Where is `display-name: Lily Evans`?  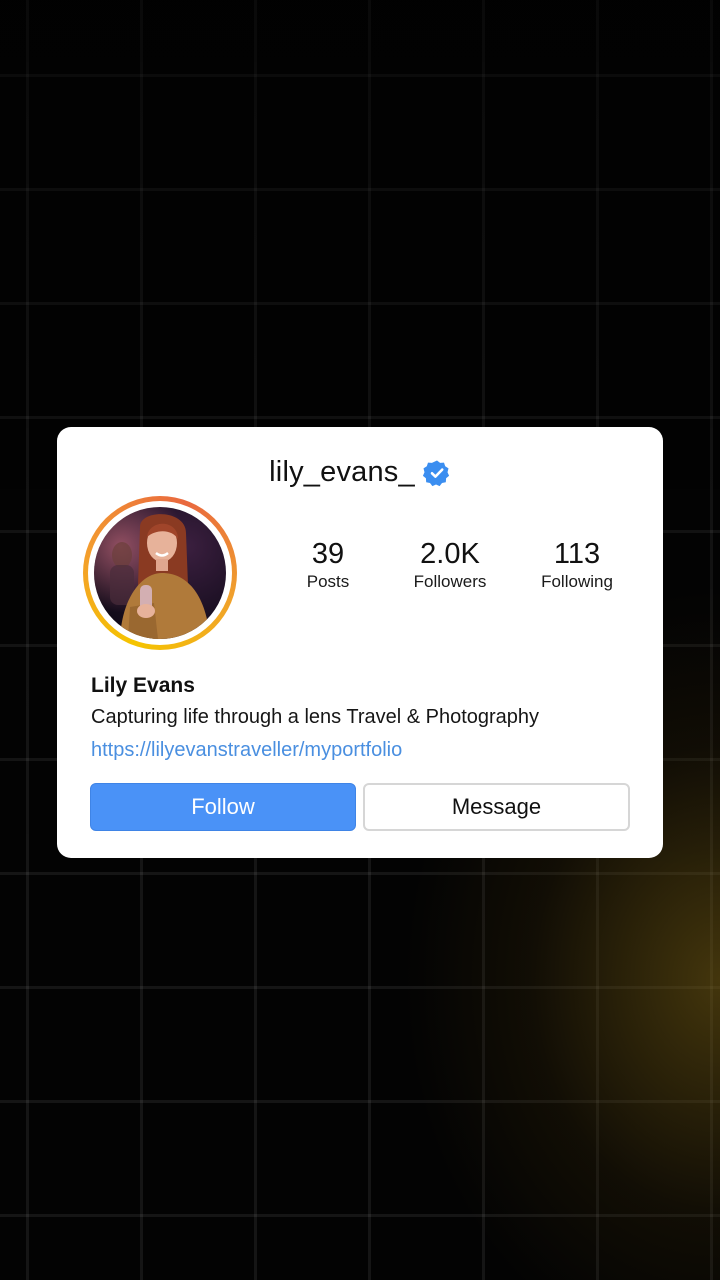 display-name: Lily Evans is located at coordinates (143, 685).